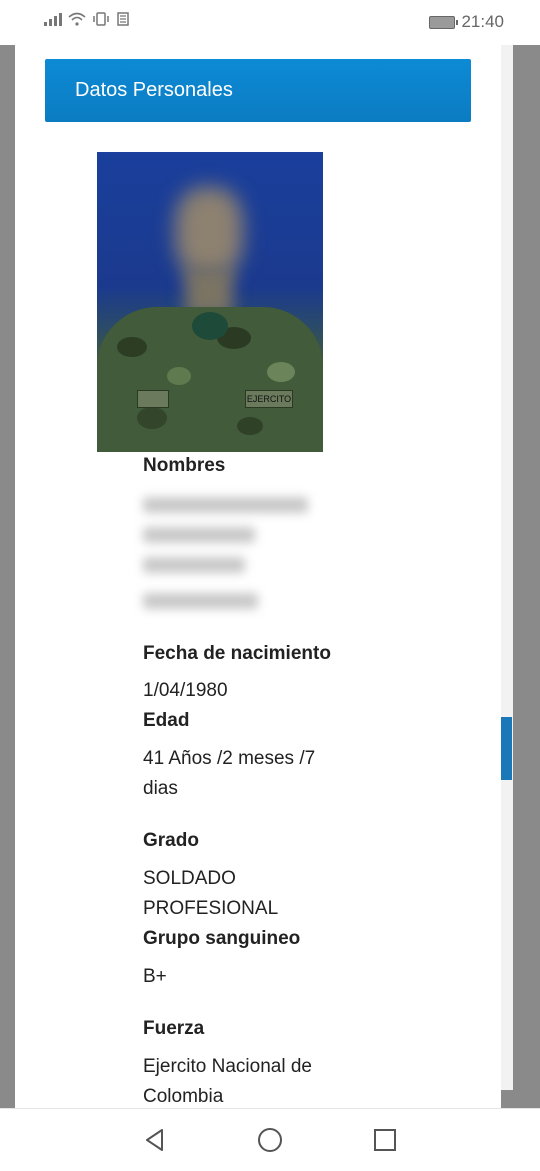 The height and width of the screenshot is (1171, 540). Describe the element at coordinates (229, 773) in the screenshot. I see `edad-value: 41 Años /2 meses /7 dias` at that location.